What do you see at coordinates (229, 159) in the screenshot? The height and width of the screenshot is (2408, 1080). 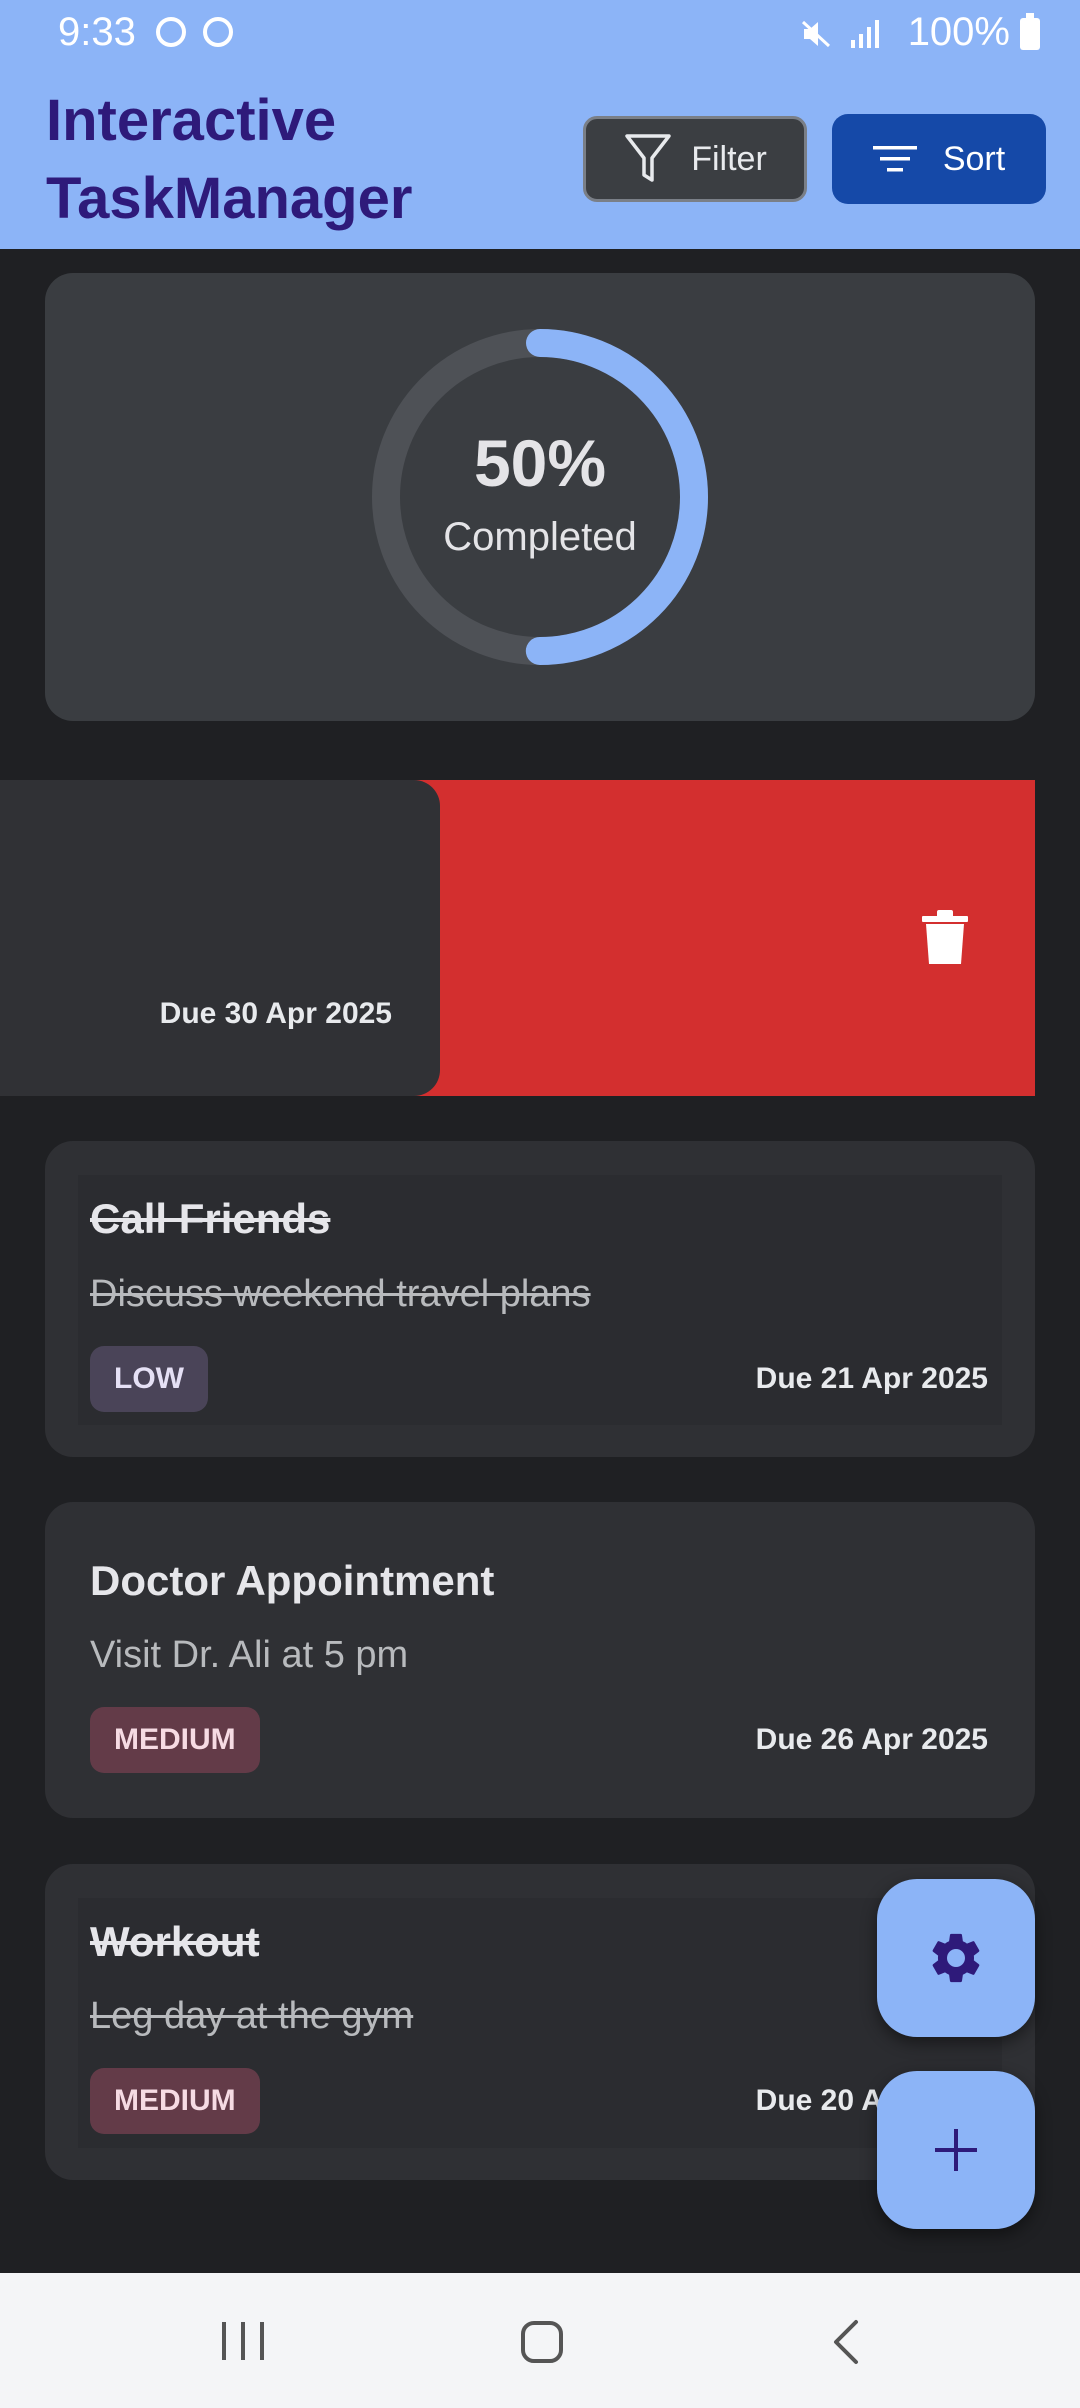 I see `app-title: Interactive TaskManager` at bounding box center [229, 159].